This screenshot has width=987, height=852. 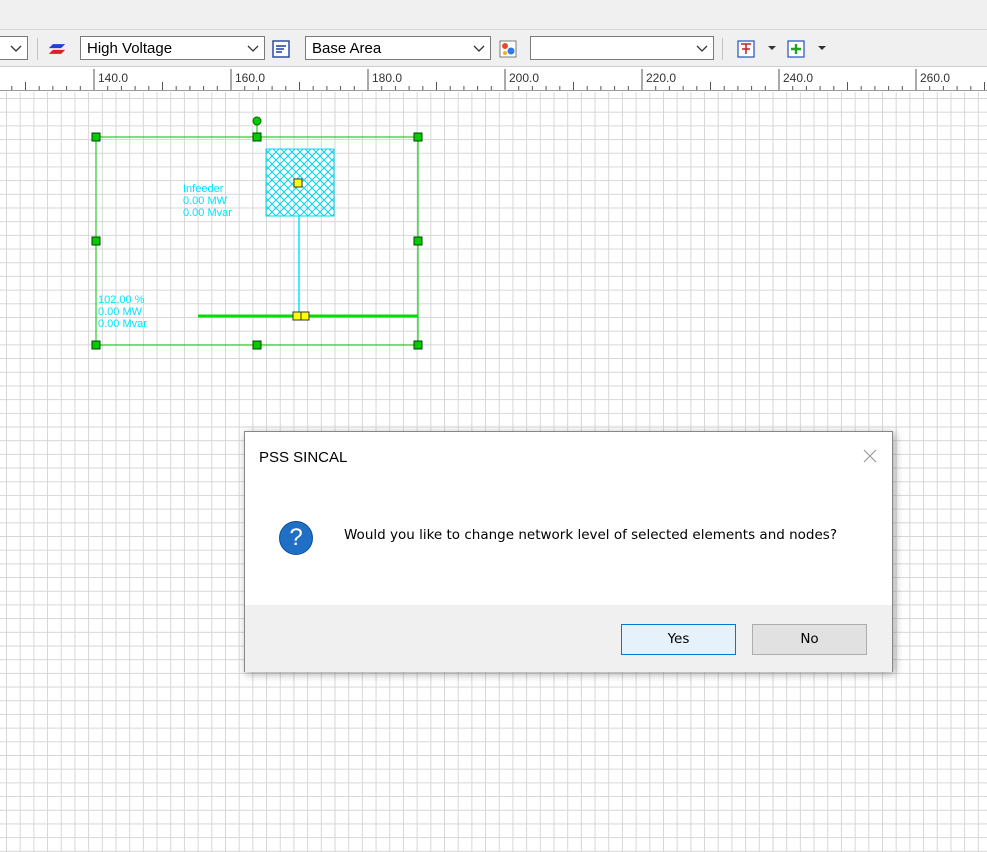 What do you see at coordinates (796, 49) in the screenshot?
I see `add-node-icon` at bounding box center [796, 49].